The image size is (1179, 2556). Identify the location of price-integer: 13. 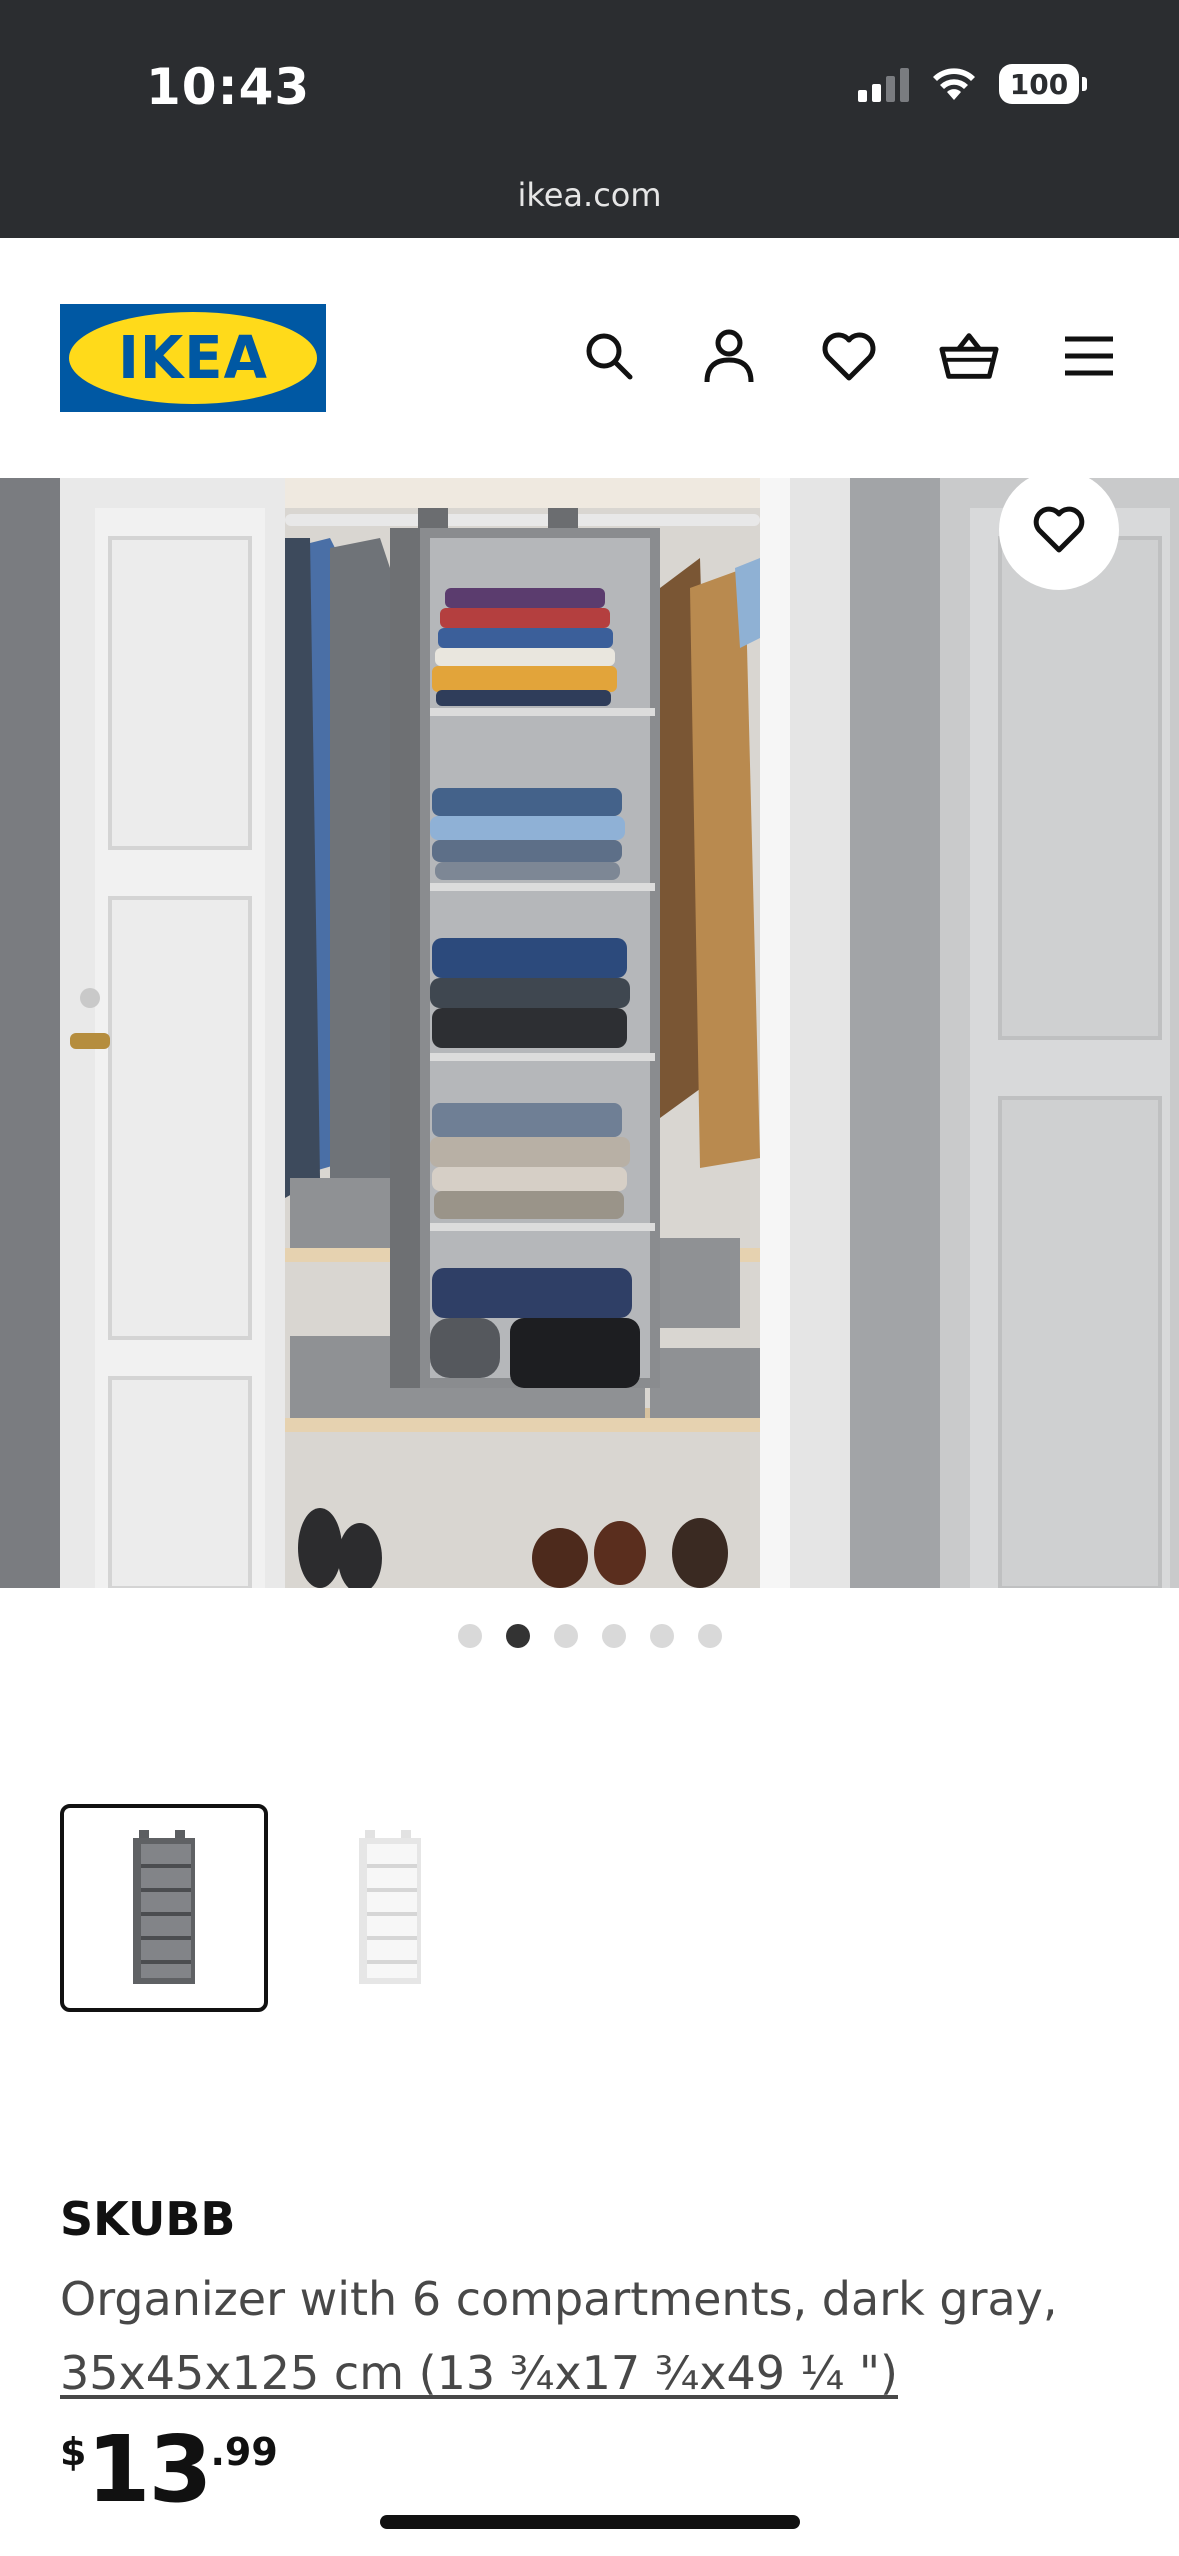
(149, 2469).